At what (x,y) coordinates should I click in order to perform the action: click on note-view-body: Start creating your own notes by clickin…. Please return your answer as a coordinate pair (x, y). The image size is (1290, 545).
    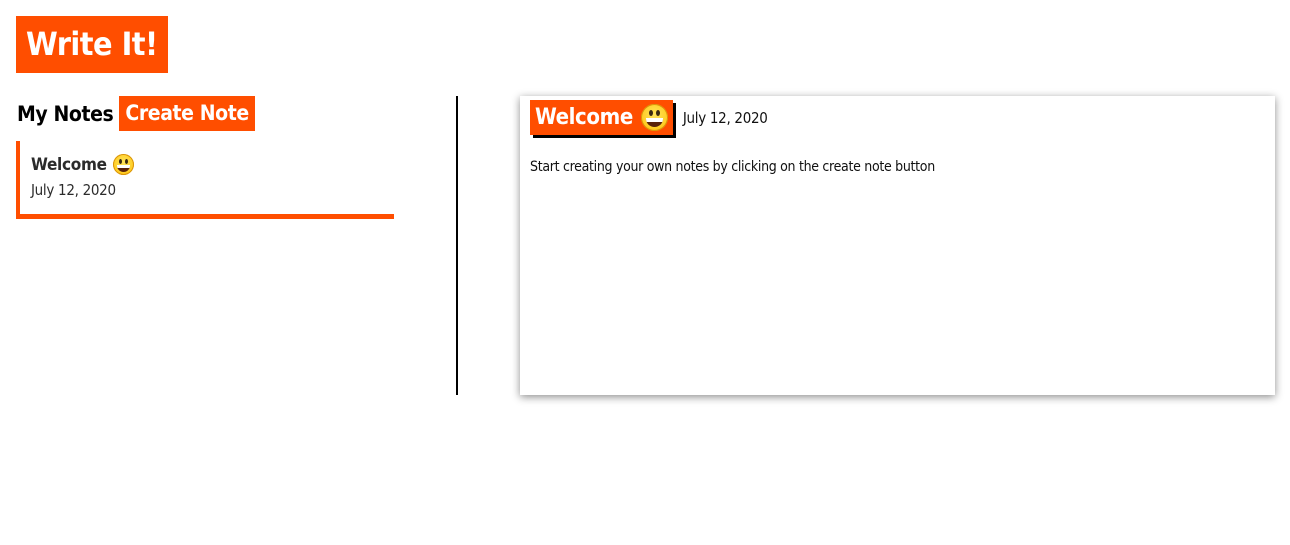
    Looking at the image, I should click on (732, 167).